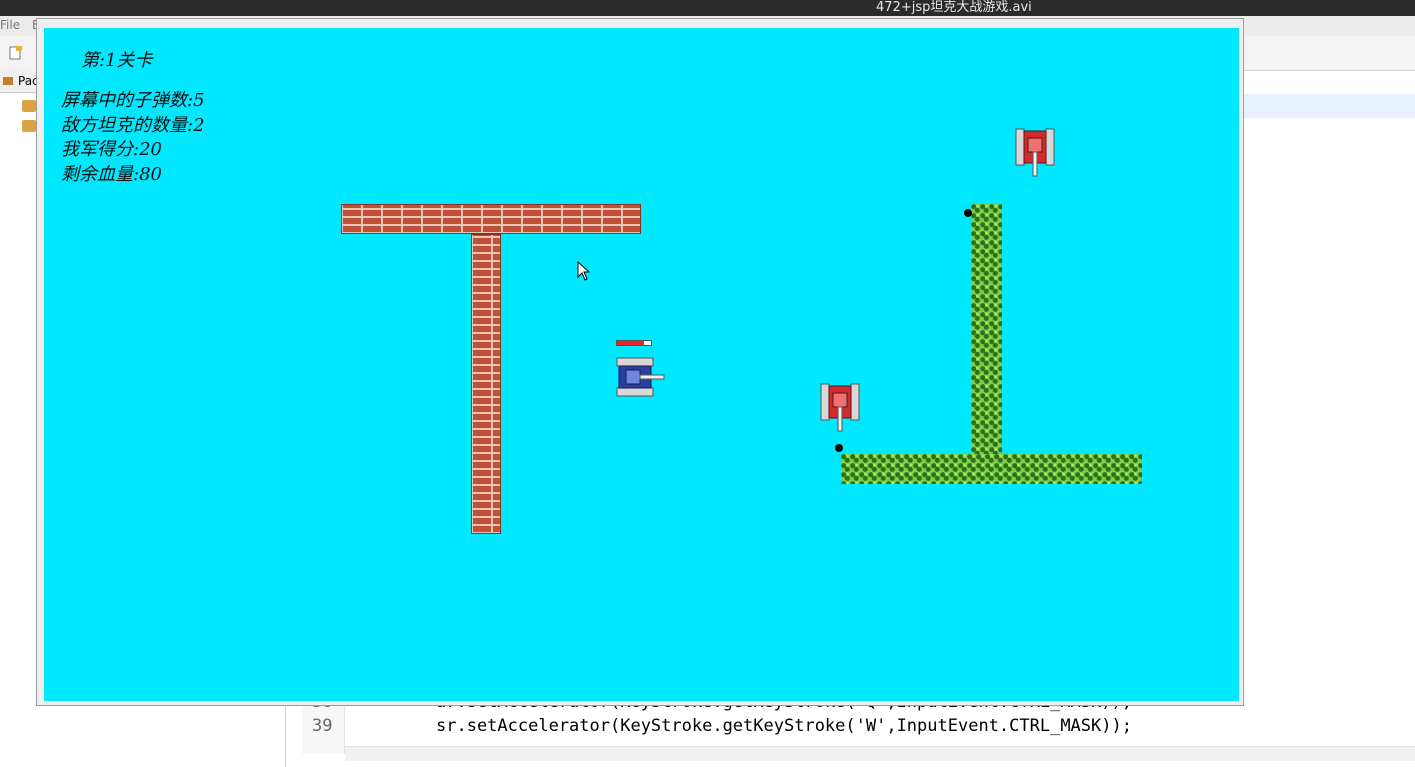 Image resolution: width=1415 pixels, height=767 pixels. Describe the element at coordinates (486, 384) in the screenshot. I see `brick-wall-vertical` at that location.